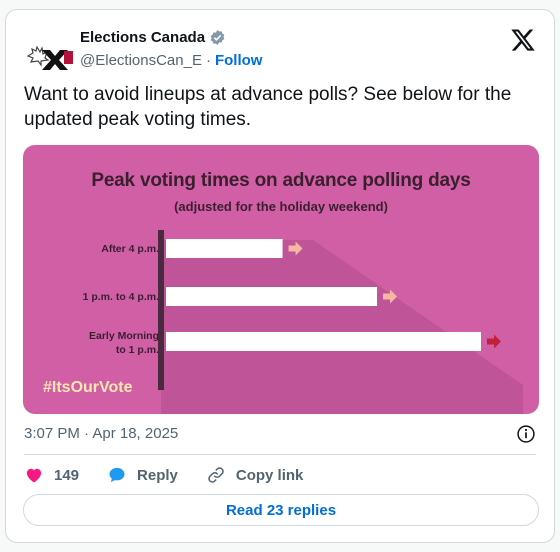  I want to click on reply-bubble-icon, so click(117, 475).